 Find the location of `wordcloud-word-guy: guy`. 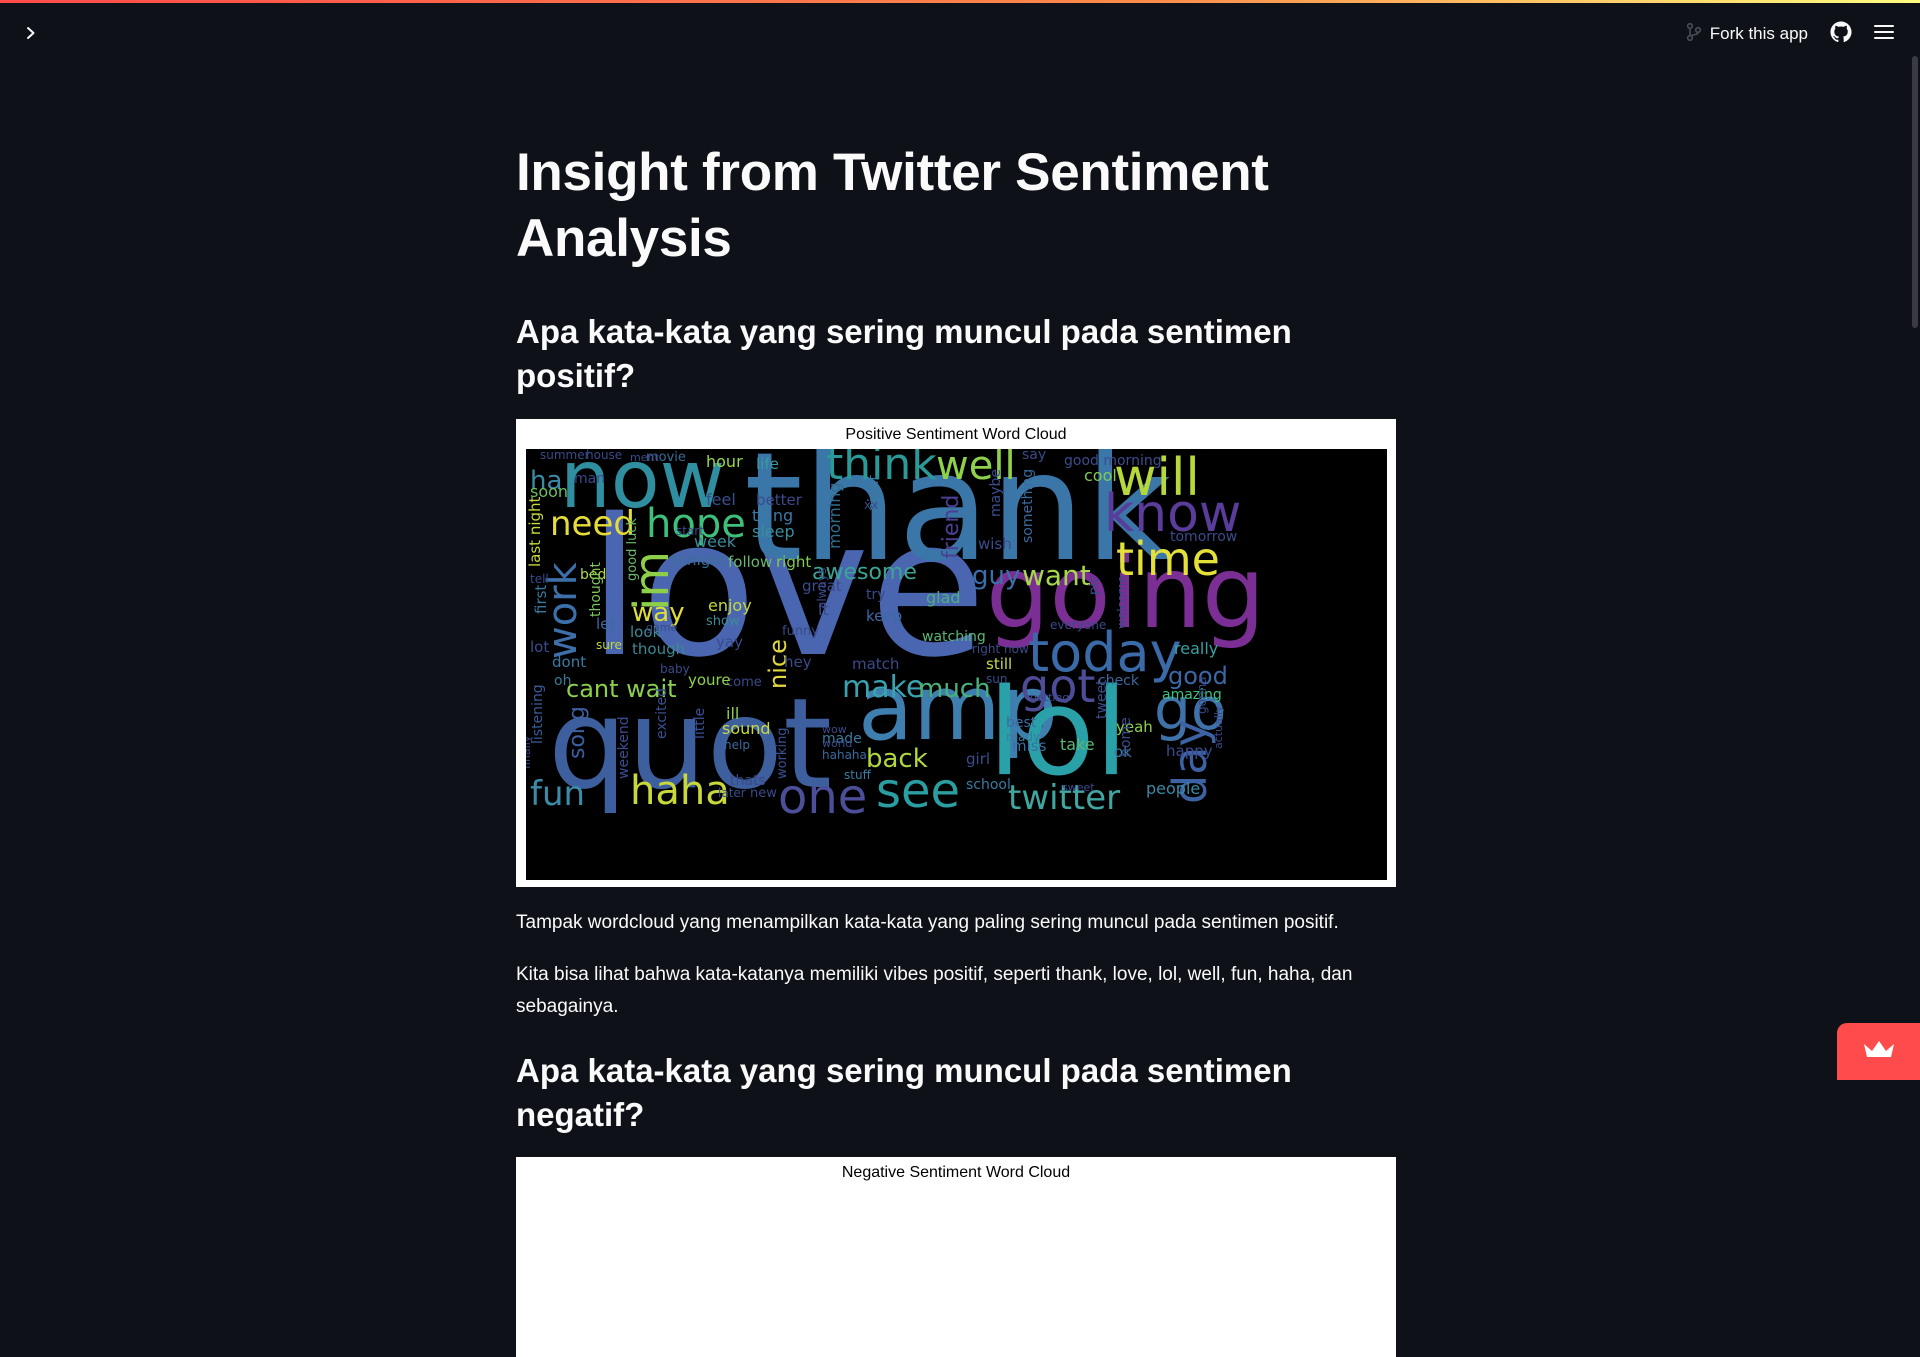

wordcloud-word-guy: guy is located at coordinates (996, 576).